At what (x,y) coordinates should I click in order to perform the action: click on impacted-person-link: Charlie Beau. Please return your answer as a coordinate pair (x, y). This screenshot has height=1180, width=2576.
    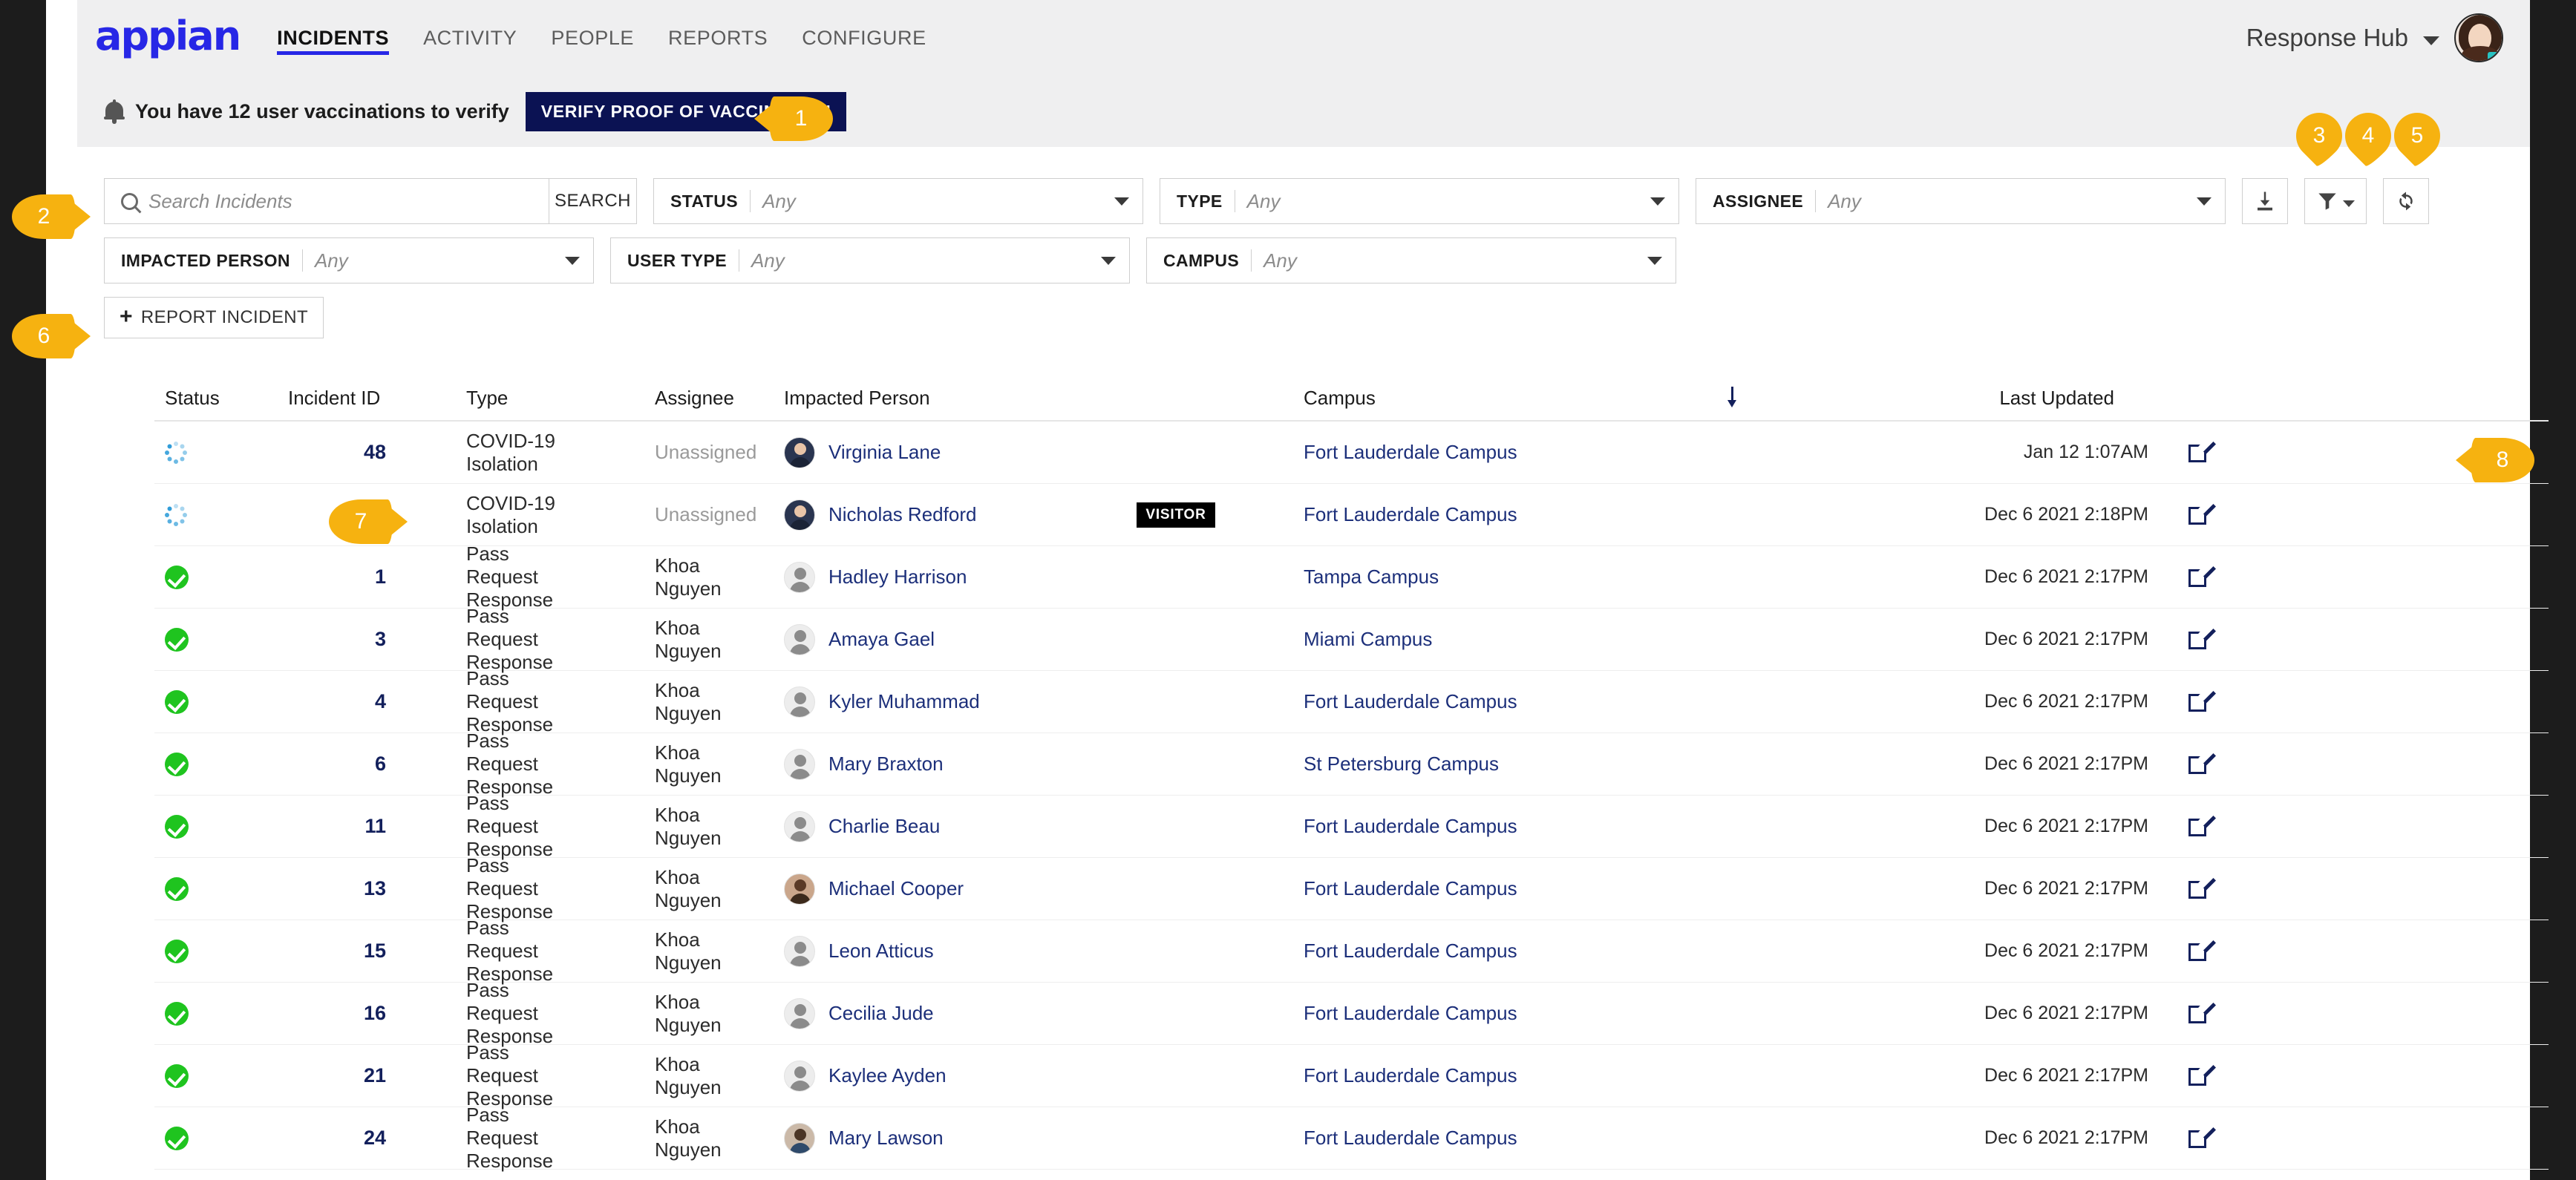
    Looking at the image, I should click on (884, 826).